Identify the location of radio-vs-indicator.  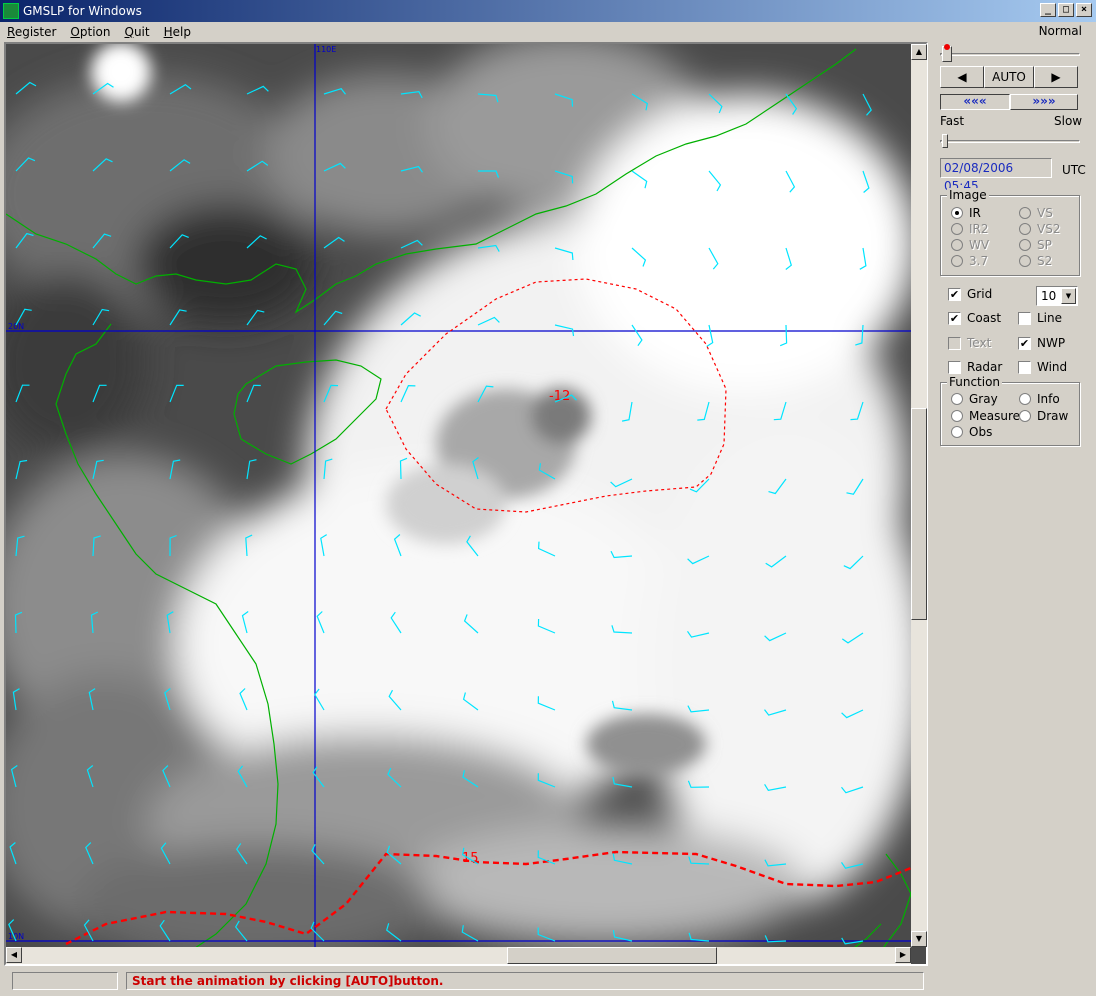
(1025, 213).